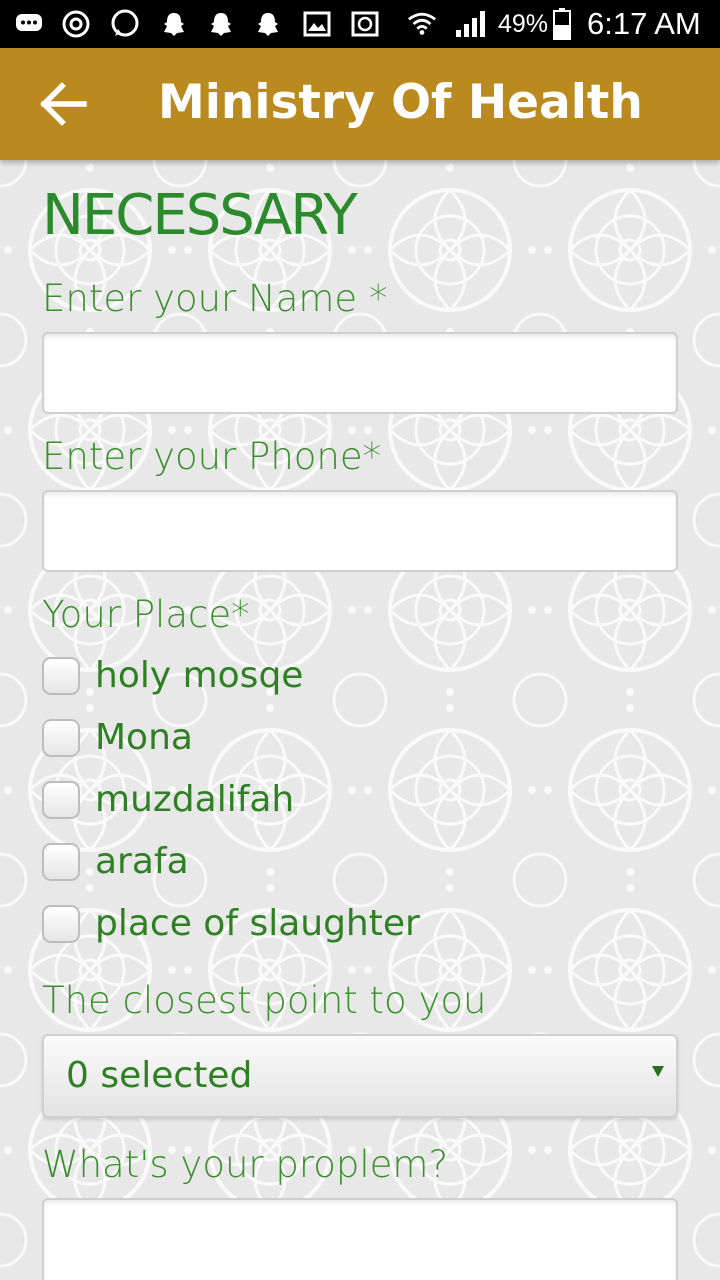 The width and height of the screenshot is (720, 1280). Describe the element at coordinates (472, 24) in the screenshot. I see `signal-icon` at that location.